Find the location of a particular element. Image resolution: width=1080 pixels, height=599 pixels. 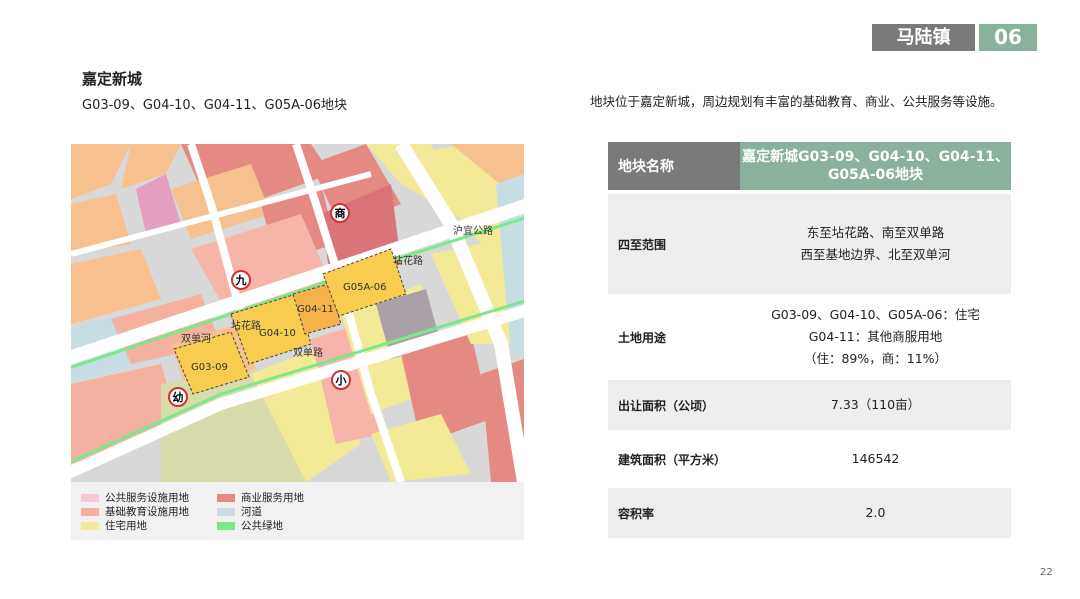

page-description: 地块位于嘉定新城，周边规划有丰富的基础教育、商业、公共服务等设施。 is located at coordinates (796, 101).